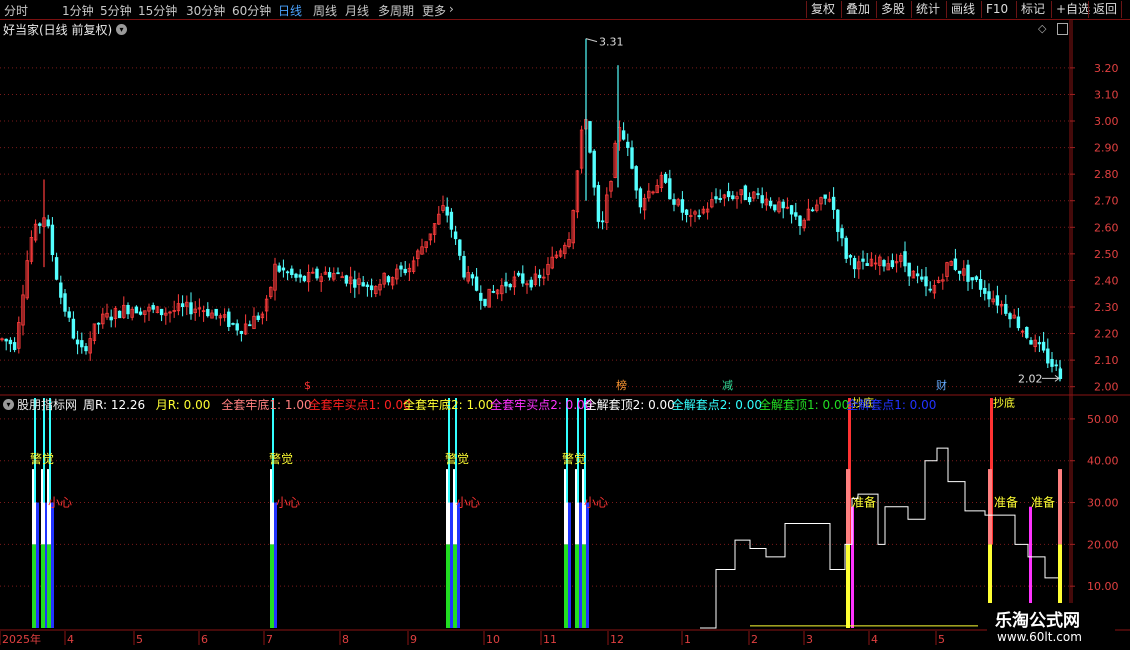  Describe the element at coordinates (1103, 586) in the screenshot. I see `y-tick-label: 10.00` at that location.